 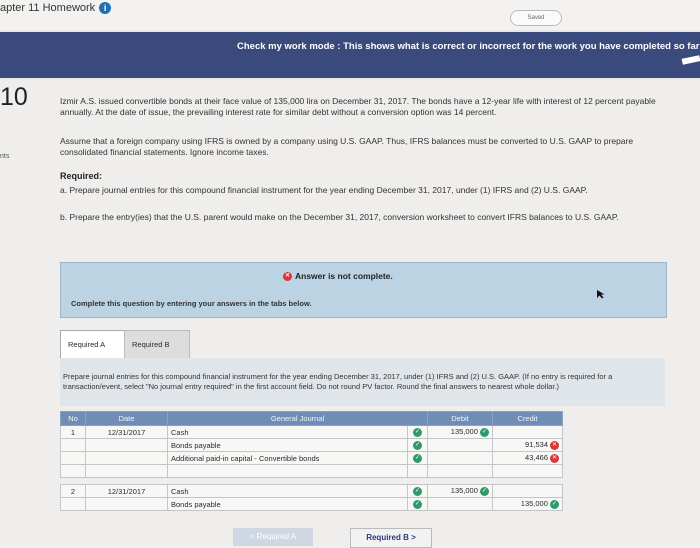 I want to click on top-bar: apter 11 Homework i Saved, so click(x=350, y=15).